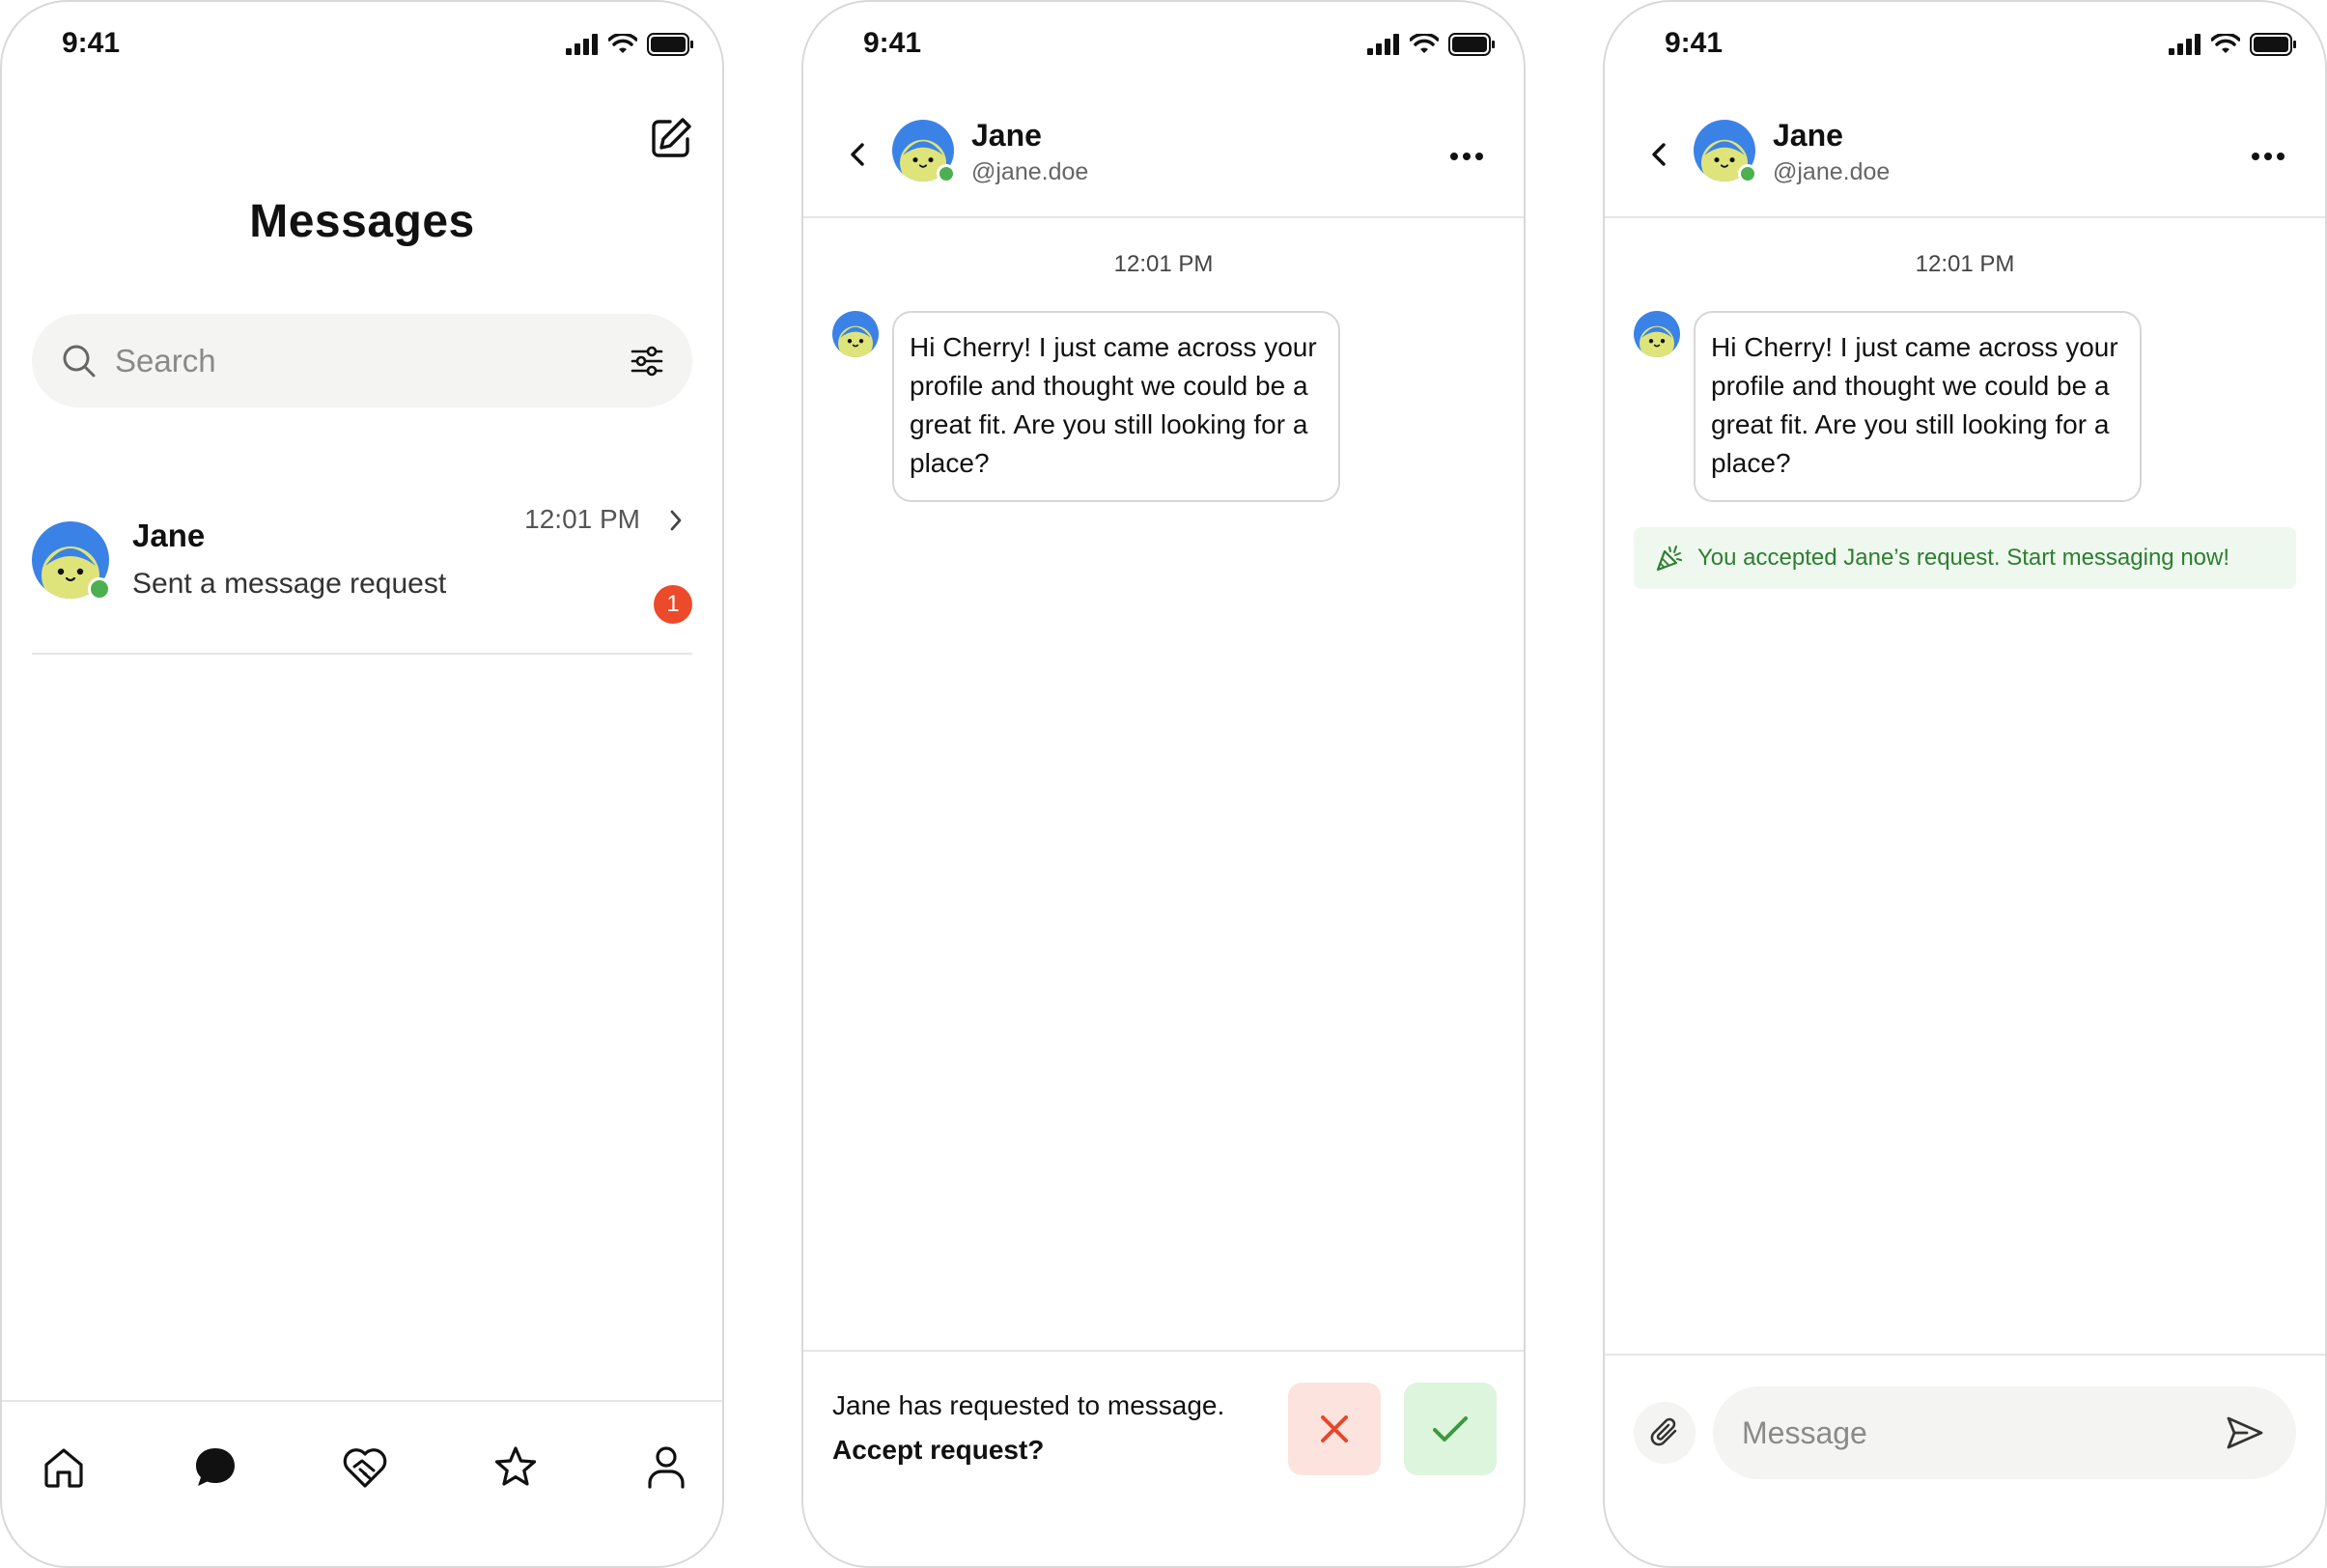  I want to click on message-input-wrapper, so click(2004, 1433).